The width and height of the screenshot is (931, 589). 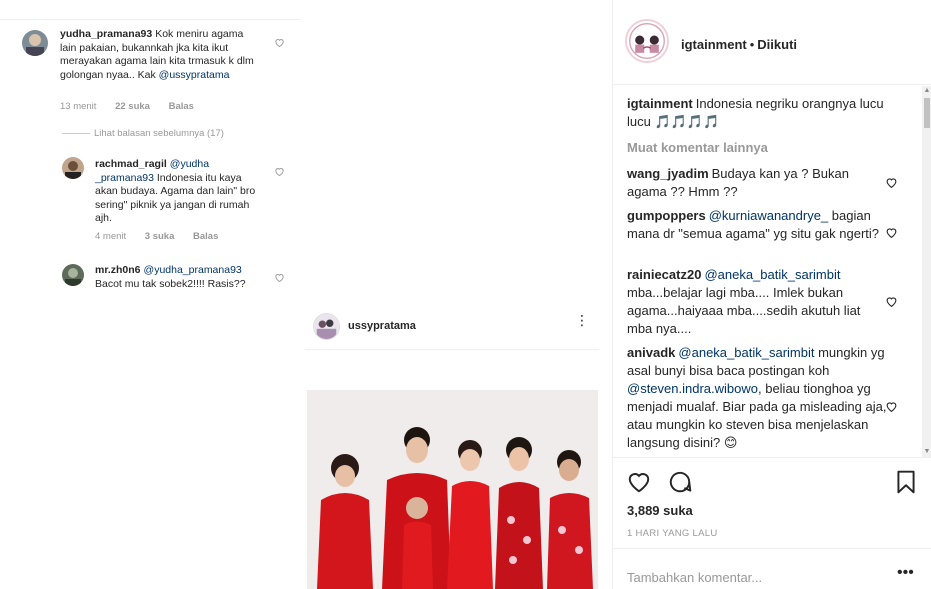 I want to click on likes-count: 3,889 suka, so click(x=660, y=510).